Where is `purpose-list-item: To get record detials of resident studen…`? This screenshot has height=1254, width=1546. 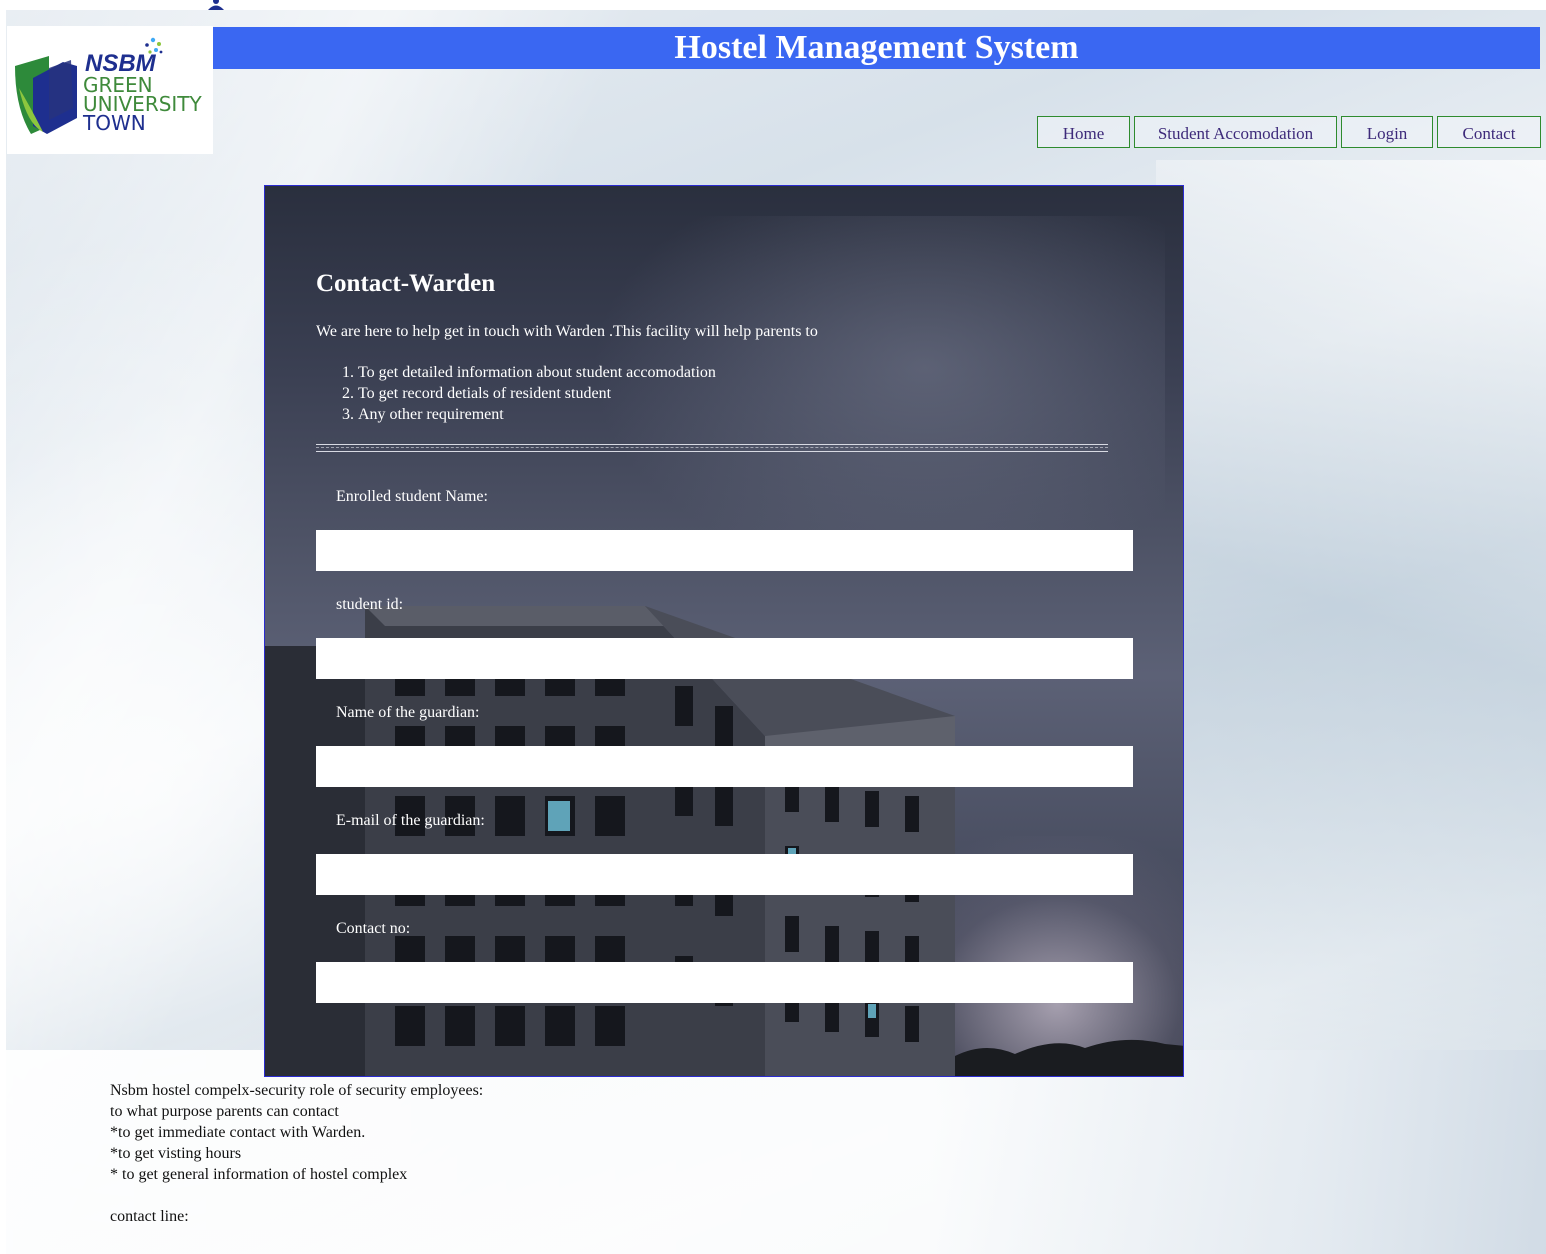 purpose-list-item: To get record detials of resident studen… is located at coordinates (537, 393).